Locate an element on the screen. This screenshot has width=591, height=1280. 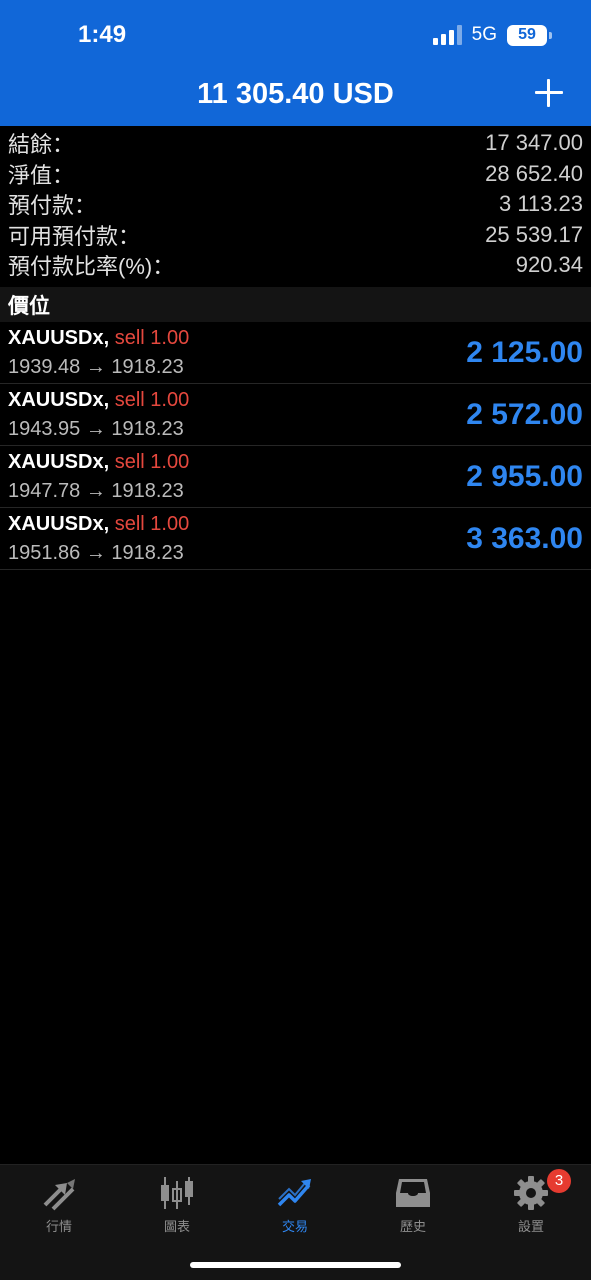
position-profit: 3 363.00 is located at coordinates (524, 538).